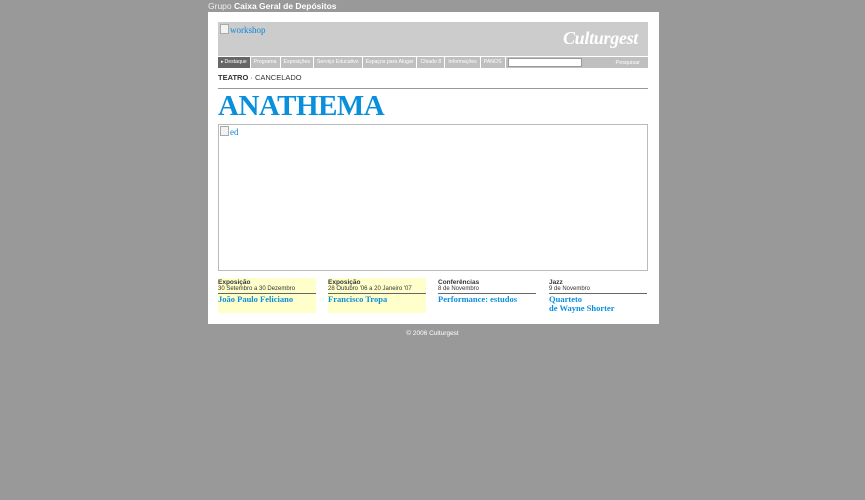 The image size is (865, 500). I want to click on banner-image: workshop, so click(243, 29).